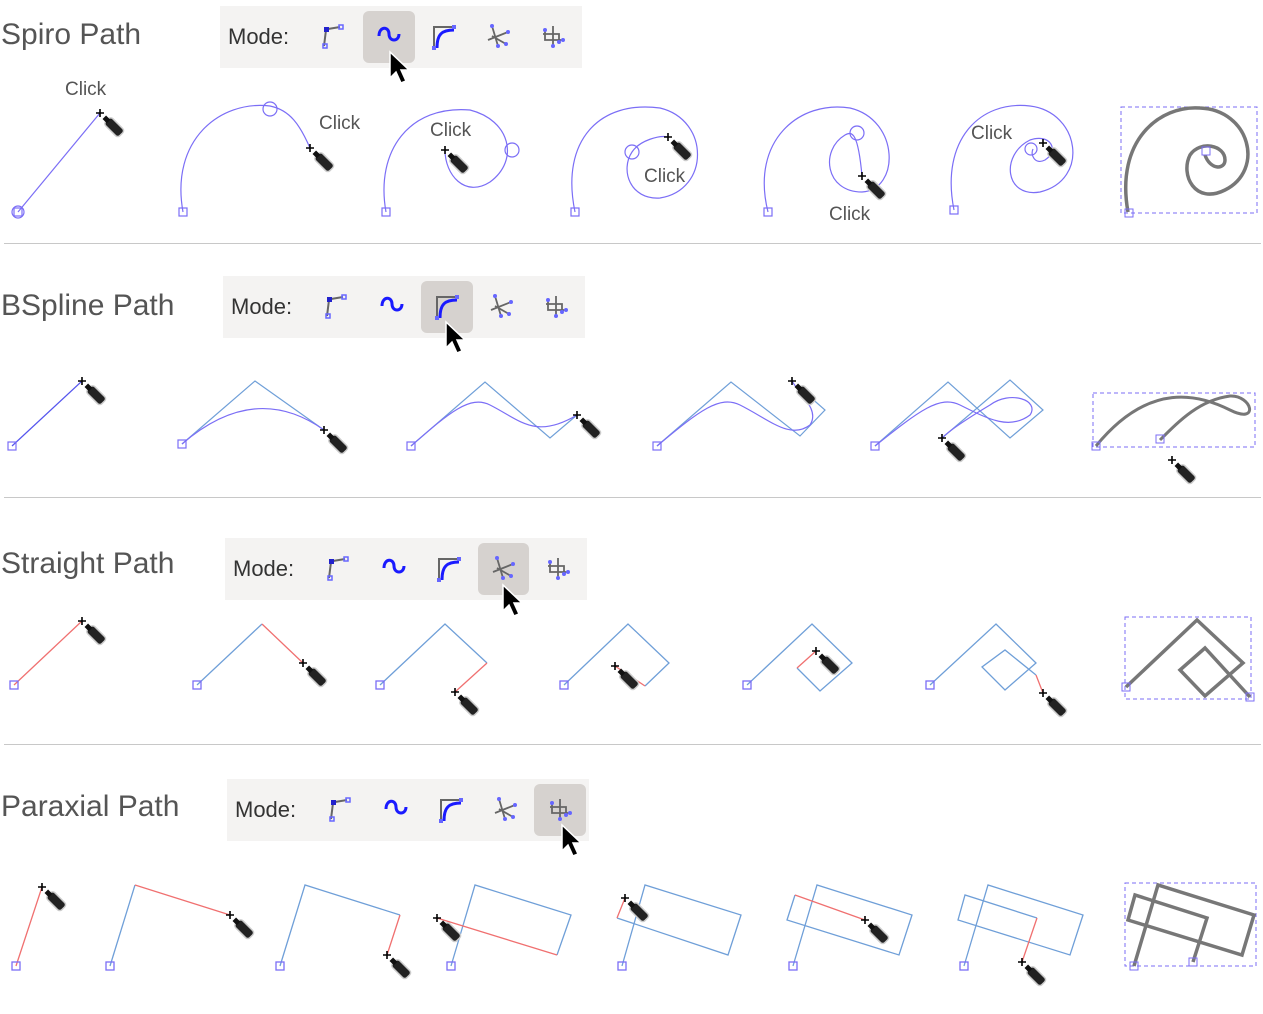 This screenshot has width=1263, height=1014. I want to click on straight-result, so click(1188, 659).